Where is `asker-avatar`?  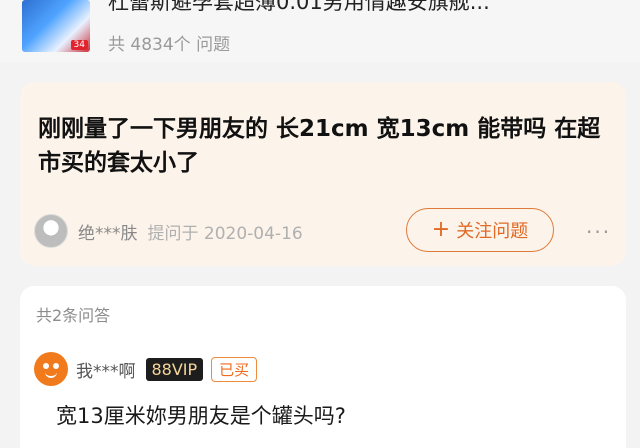 asker-avatar is located at coordinates (51, 231).